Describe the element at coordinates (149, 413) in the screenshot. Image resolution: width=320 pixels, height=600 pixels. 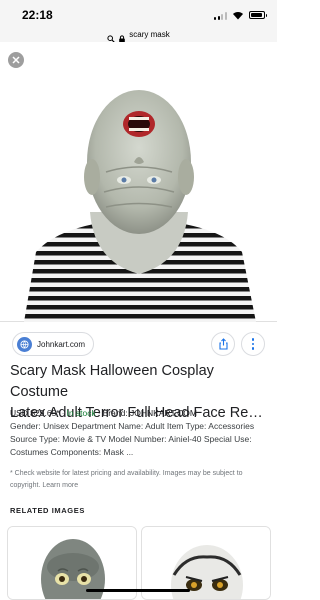
I see `brand: Brand: JOHNKART.COM` at that location.